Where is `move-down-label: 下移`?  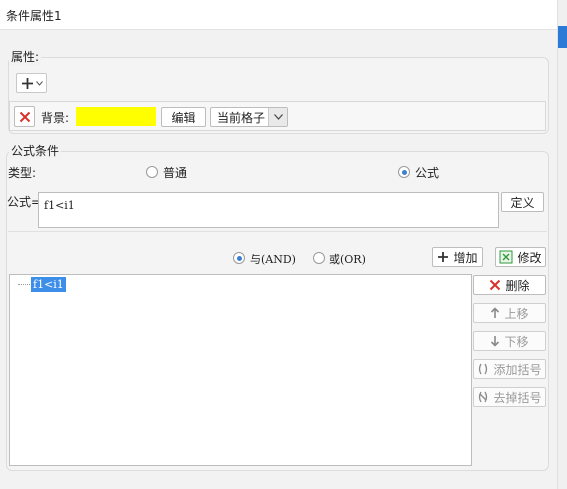 move-down-label: 下移 is located at coordinates (516, 341).